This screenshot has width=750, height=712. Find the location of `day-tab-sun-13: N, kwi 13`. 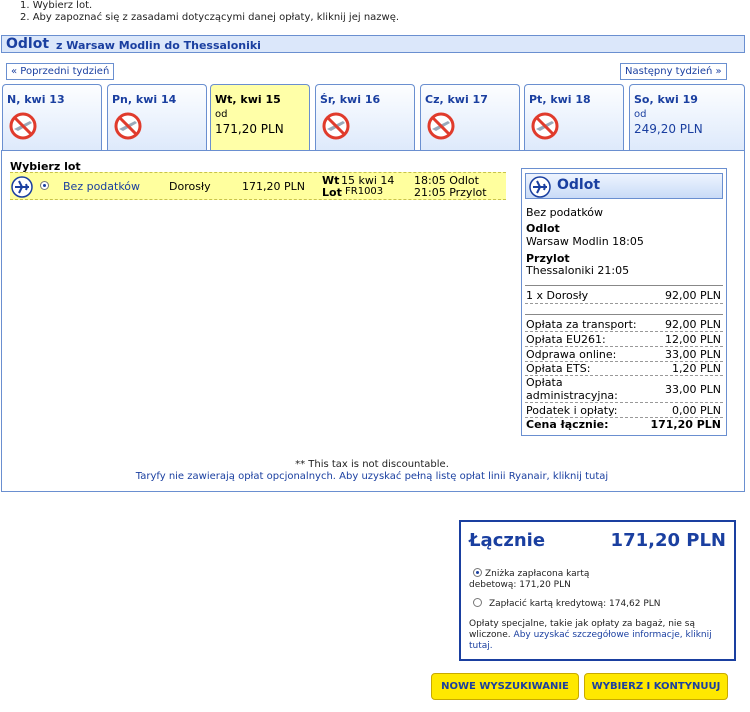

day-tab-sun-13: N, kwi 13 is located at coordinates (52, 117).